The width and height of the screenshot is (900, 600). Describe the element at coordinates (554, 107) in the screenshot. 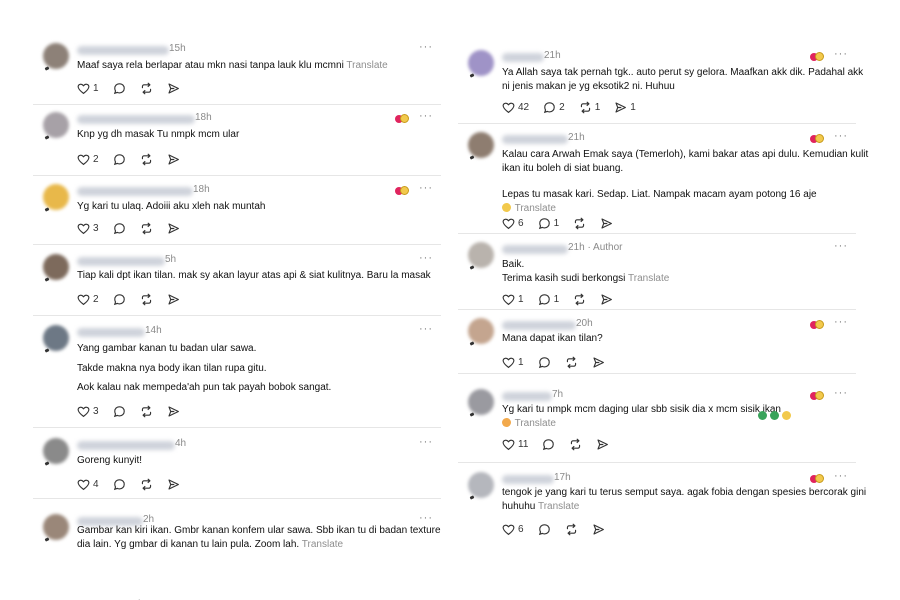

I see `reply-button: 2` at that location.